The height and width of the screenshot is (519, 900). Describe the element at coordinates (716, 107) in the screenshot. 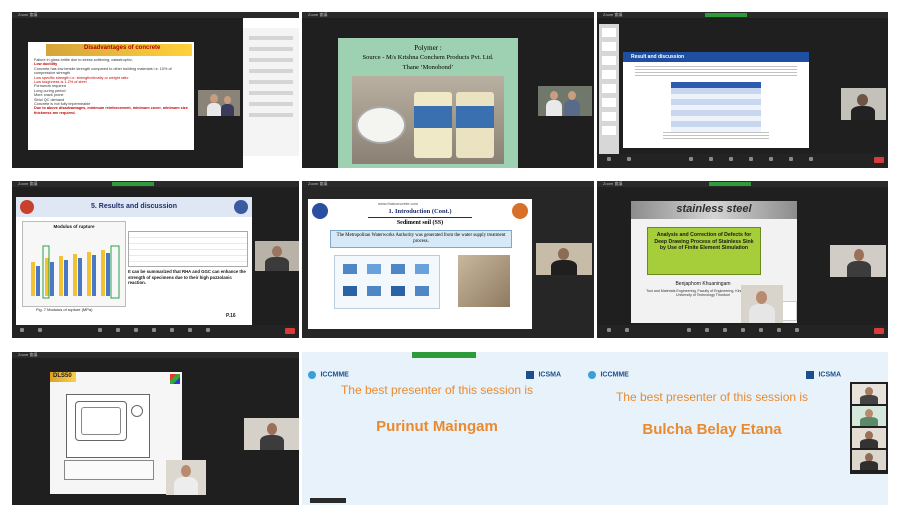

I see `result-table` at that location.